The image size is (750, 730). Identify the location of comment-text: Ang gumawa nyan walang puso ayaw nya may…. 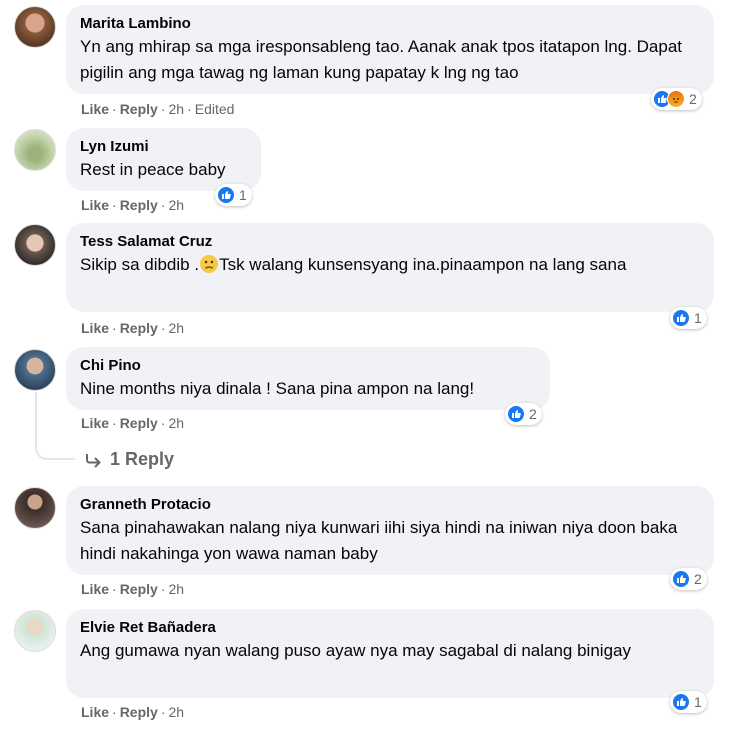
(355, 650).